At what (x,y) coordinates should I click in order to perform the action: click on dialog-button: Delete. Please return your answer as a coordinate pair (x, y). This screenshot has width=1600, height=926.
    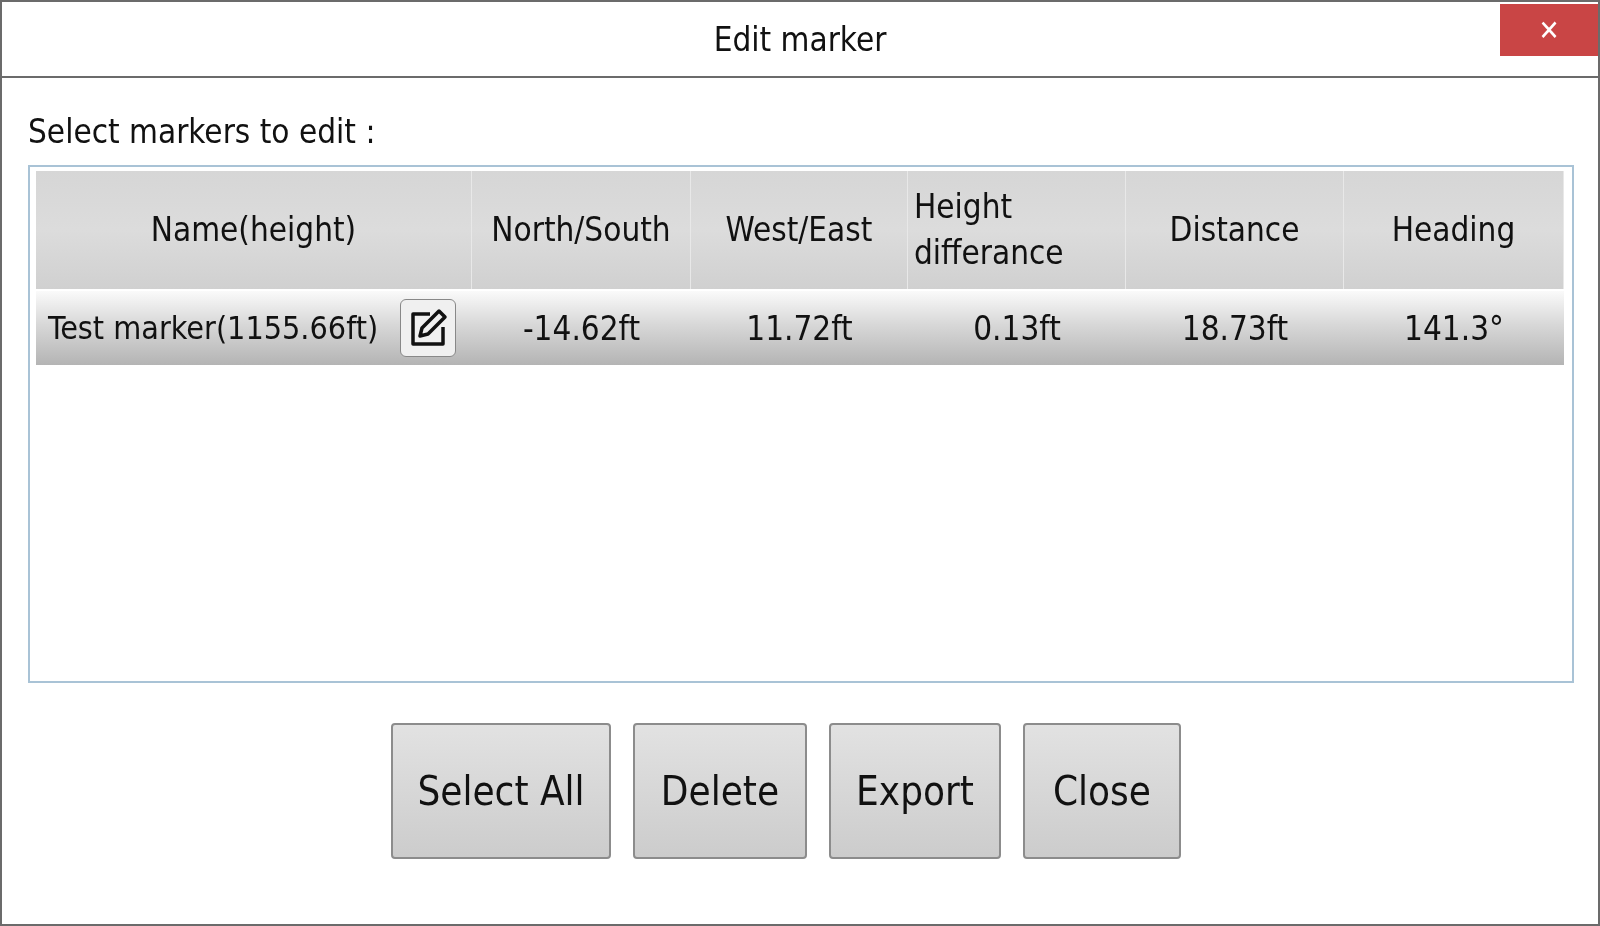
    Looking at the image, I should click on (720, 791).